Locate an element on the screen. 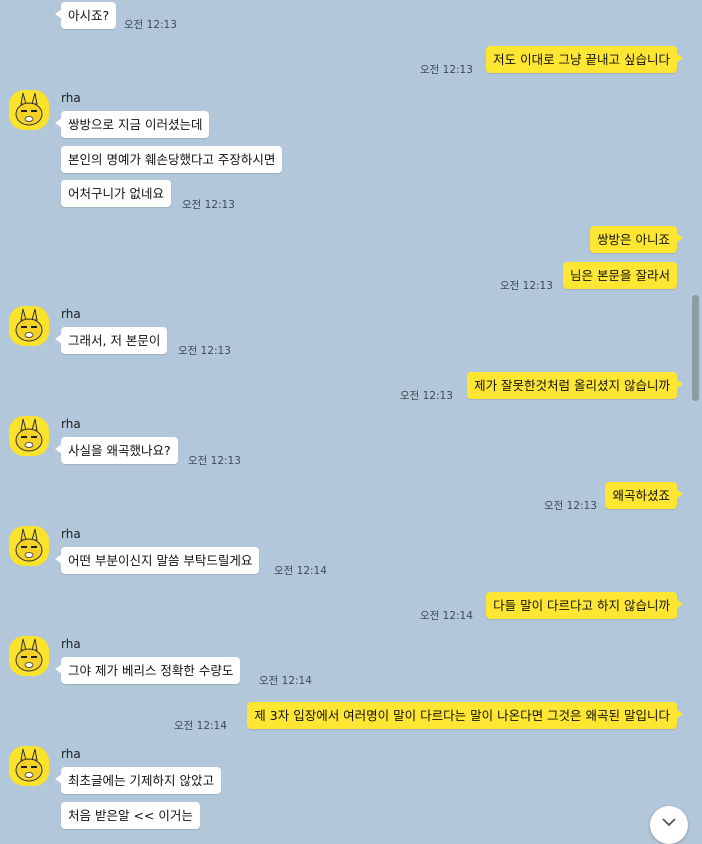 Image resolution: width=702 pixels, height=844 pixels. message-bubble: 처음 받은알 << 이거는 is located at coordinates (130, 815).